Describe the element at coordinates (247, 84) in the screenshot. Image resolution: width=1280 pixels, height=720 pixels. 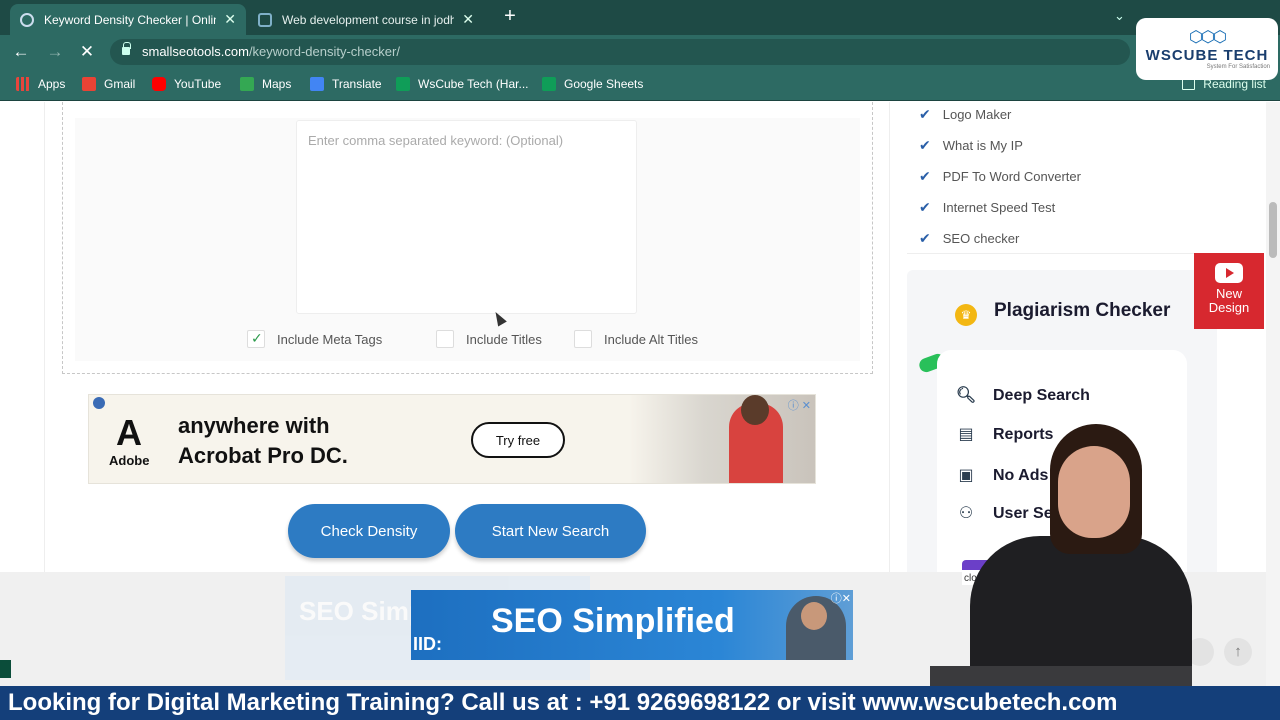
I see `maps-icon` at that location.